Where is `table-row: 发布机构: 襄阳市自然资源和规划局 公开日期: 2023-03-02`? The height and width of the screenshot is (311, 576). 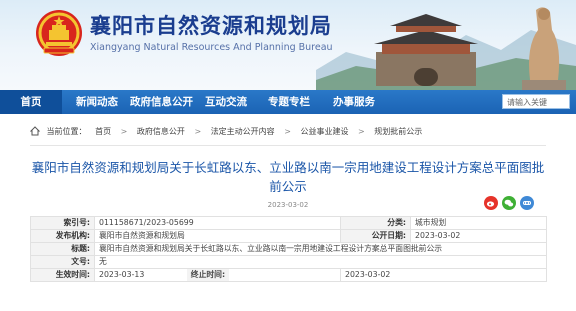 table-row: 发布机构: 襄阳市自然资源和规划局 公开日期: 2023-03-02 is located at coordinates (288, 236).